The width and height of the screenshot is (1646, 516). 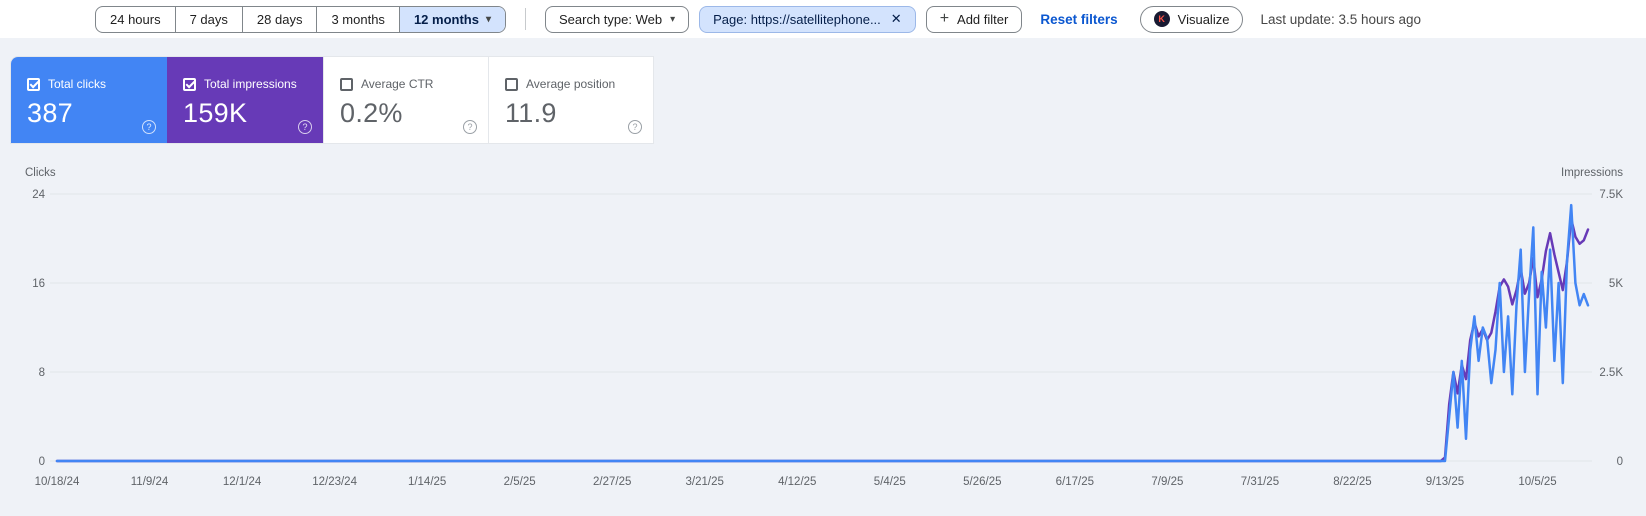 I want to click on x-axis-tick-label: 12/1/24, so click(x=242, y=482).